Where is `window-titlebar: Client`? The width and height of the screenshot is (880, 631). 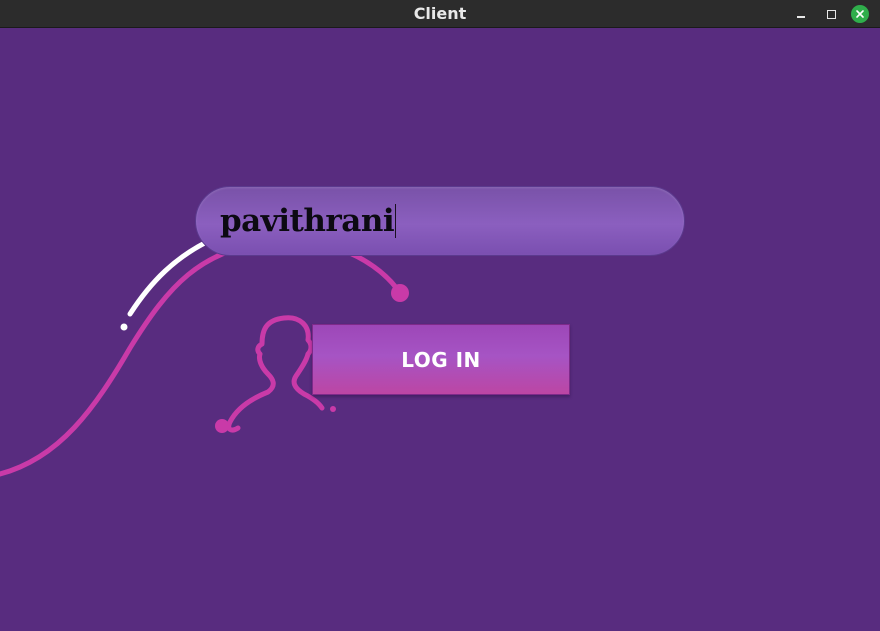
window-titlebar: Client is located at coordinates (440, 14).